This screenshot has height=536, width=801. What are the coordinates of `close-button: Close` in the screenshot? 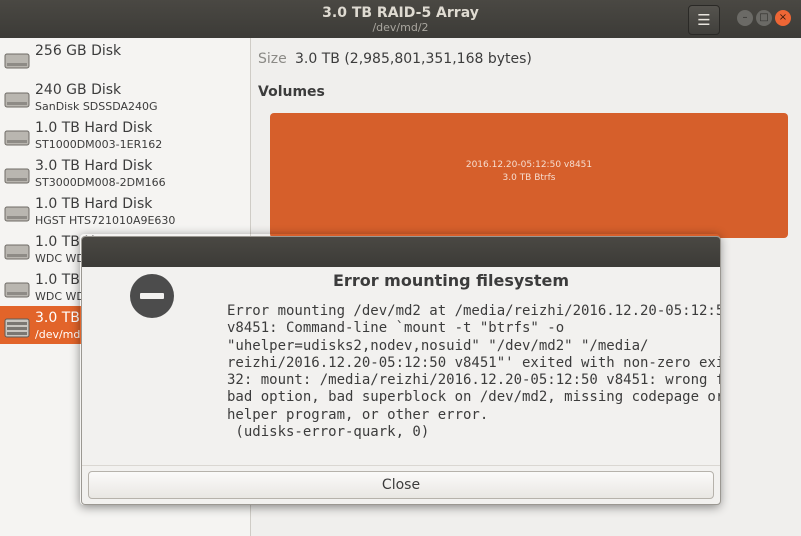 It's located at (401, 485).